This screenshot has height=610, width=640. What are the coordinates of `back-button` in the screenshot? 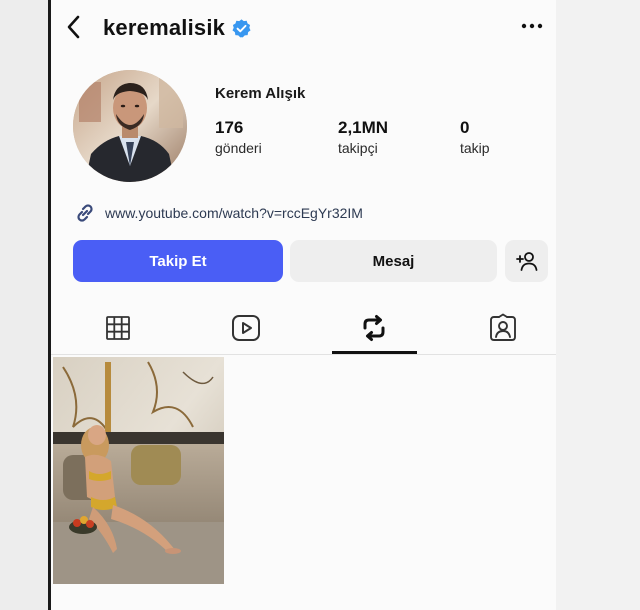 It's located at (74, 27).